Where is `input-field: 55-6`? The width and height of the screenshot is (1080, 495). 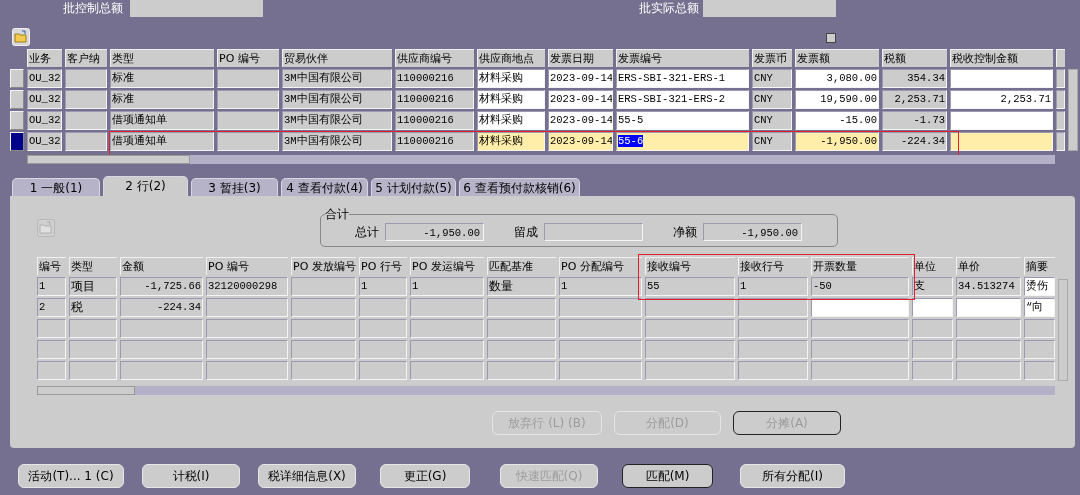 input-field: 55-6 is located at coordinates (682, 141).